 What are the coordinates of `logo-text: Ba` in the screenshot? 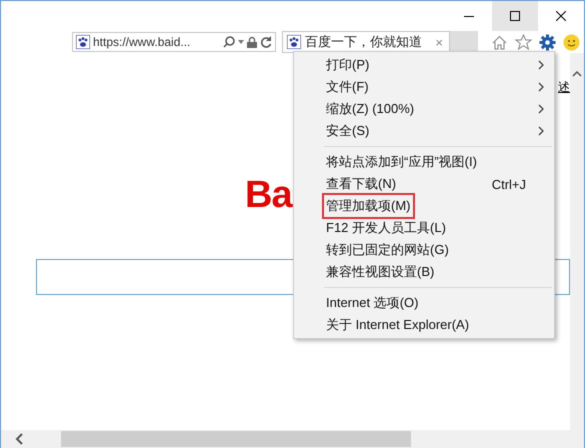 It's located at (268, 195).